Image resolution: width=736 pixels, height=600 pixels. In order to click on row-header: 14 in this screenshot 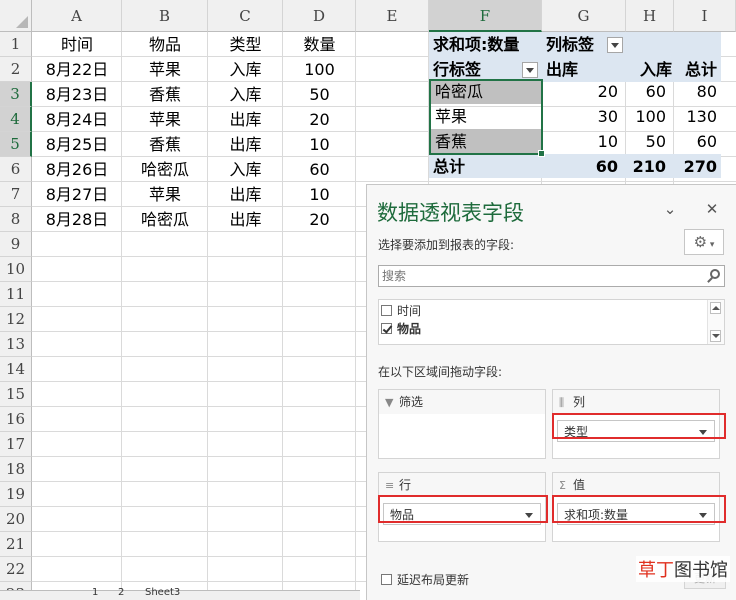, I will do `click(16, 369)`.